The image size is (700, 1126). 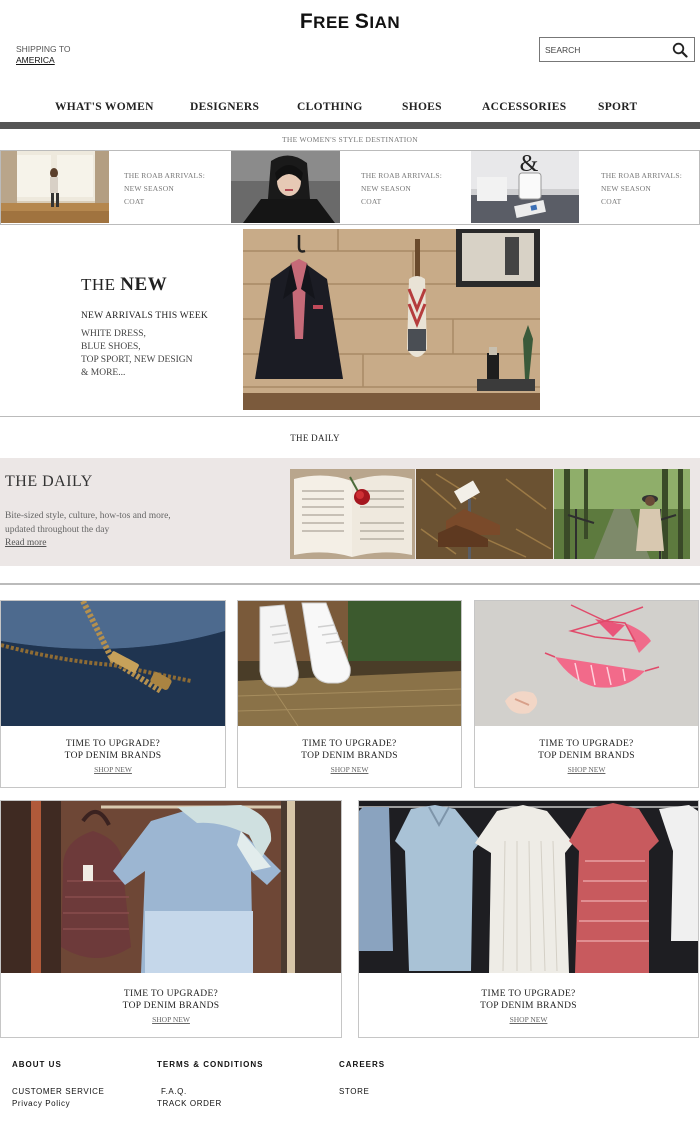 I want to click on footer-track-order: TRACK ORDER, so click(x=189, y=1104).